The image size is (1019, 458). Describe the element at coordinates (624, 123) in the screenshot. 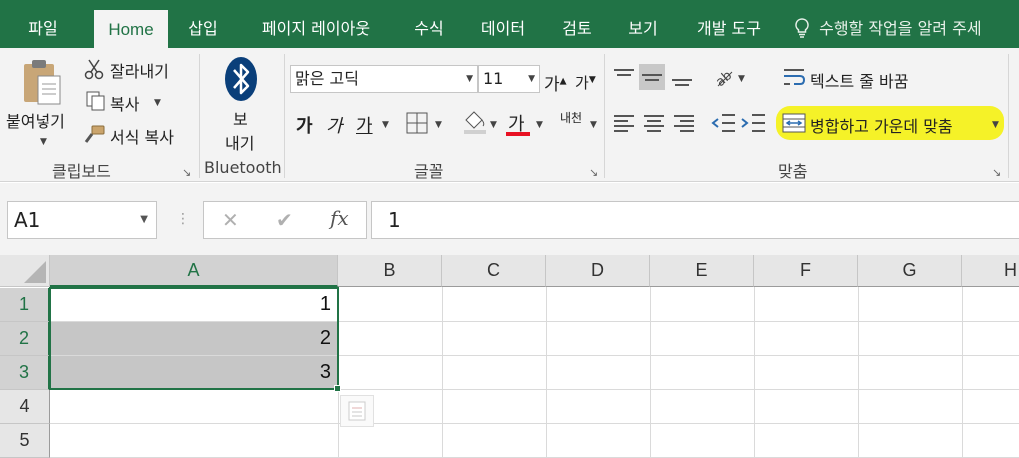

I see `align-left-button` at that location.